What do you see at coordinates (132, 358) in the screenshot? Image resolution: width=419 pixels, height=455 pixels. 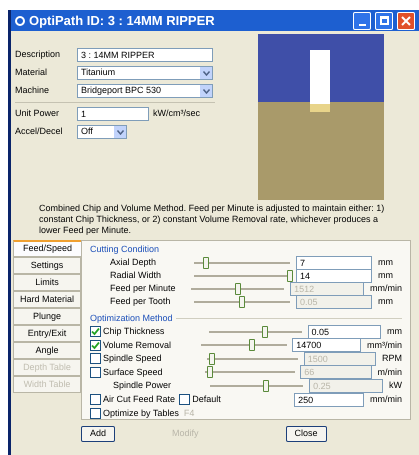 I see `field-label: Spindle Speed` at bounding box center [132, 358].